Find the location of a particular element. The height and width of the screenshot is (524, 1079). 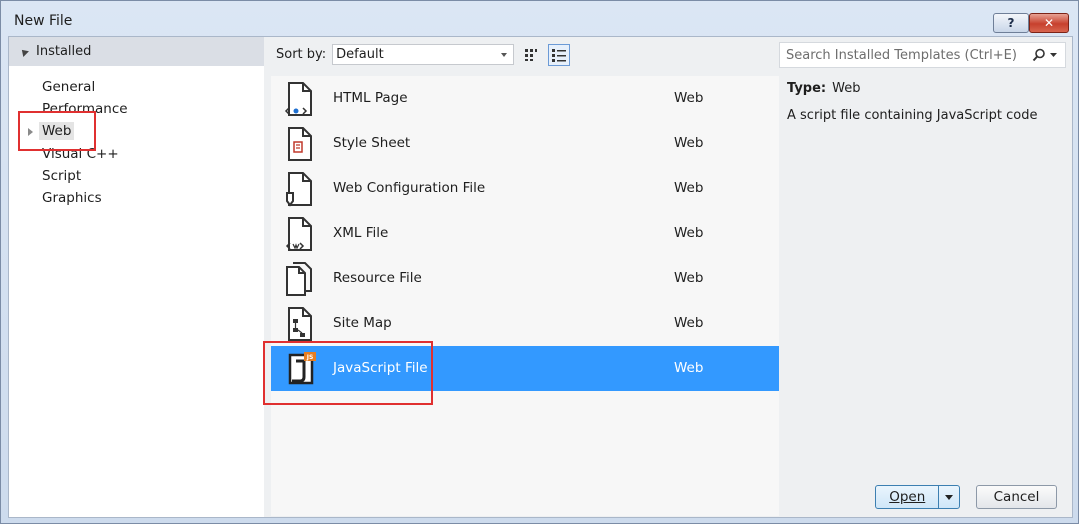

template-name: Resource File is located at coordinates (377, 278).